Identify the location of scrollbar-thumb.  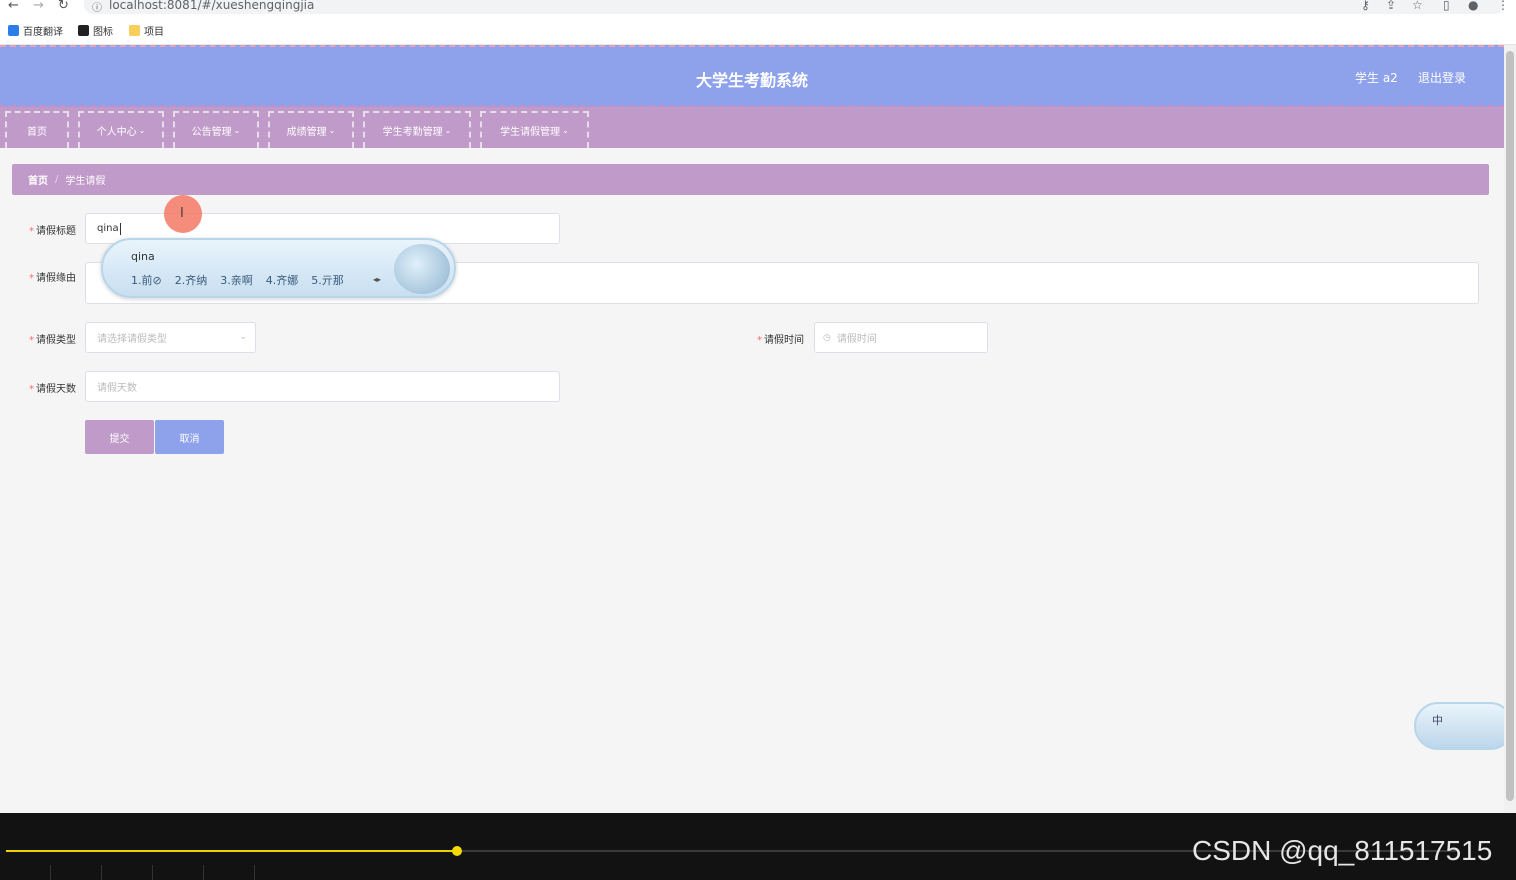
(1510, 426).